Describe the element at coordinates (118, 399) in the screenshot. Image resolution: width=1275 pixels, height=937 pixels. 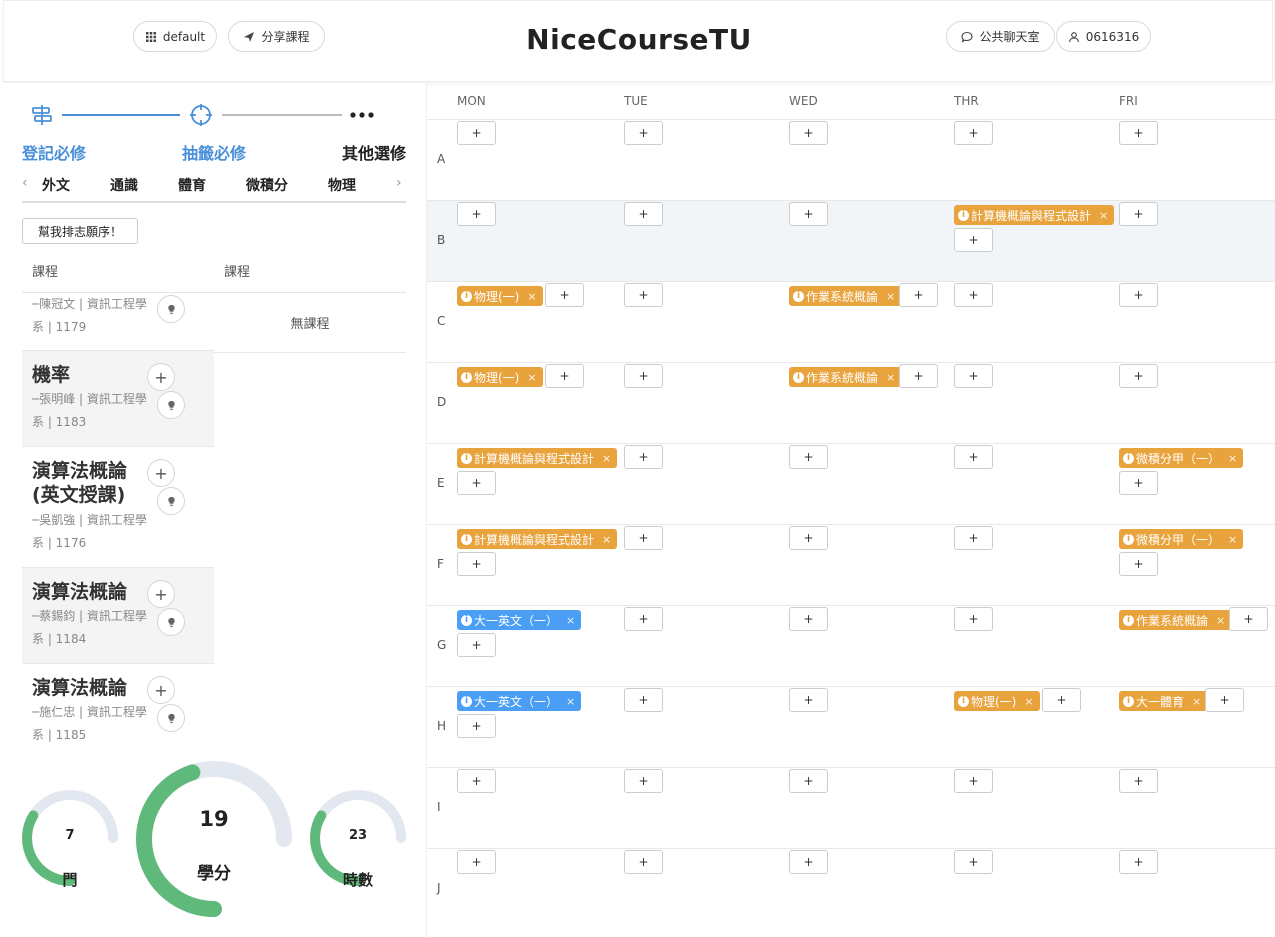
I see `course-card: 機率 ─張明峰 | 資訊工程學系 | 1183 +` at that location.